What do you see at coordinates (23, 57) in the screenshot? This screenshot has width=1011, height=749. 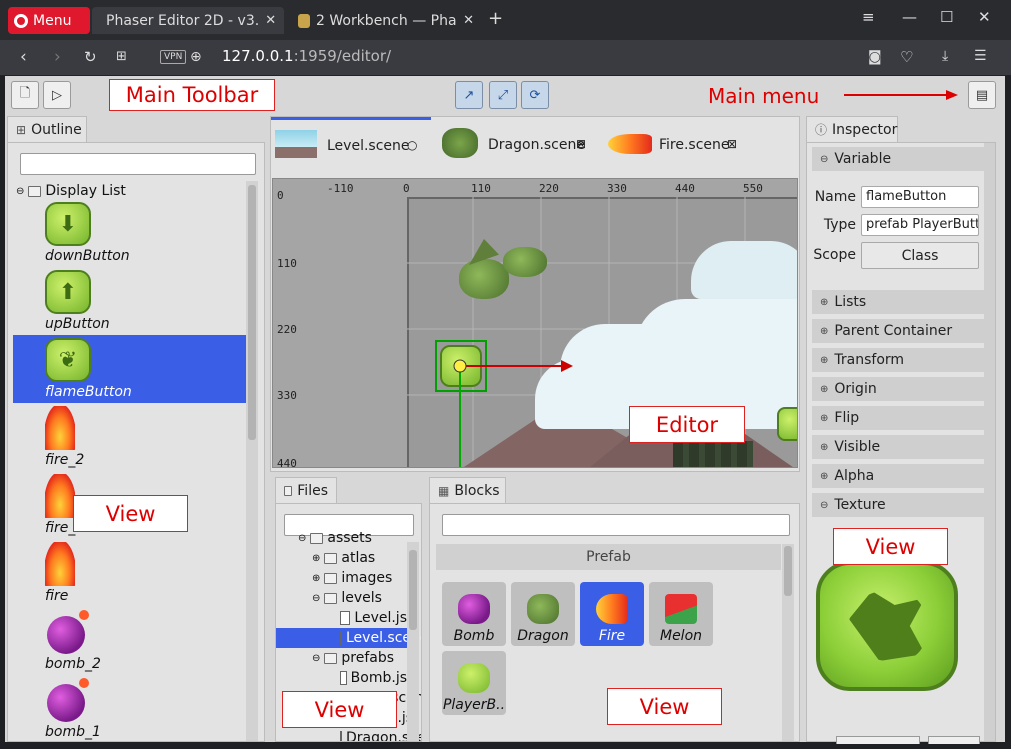 I see `back-arrow-icon: ‹` at bounding box center [23, 57].